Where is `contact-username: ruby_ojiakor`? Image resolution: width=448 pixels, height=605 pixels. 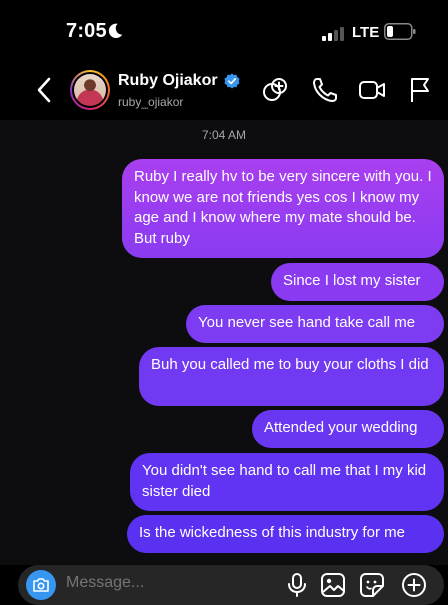 contact-username: ruby_ojiakor is located at coordinates (151, 102).